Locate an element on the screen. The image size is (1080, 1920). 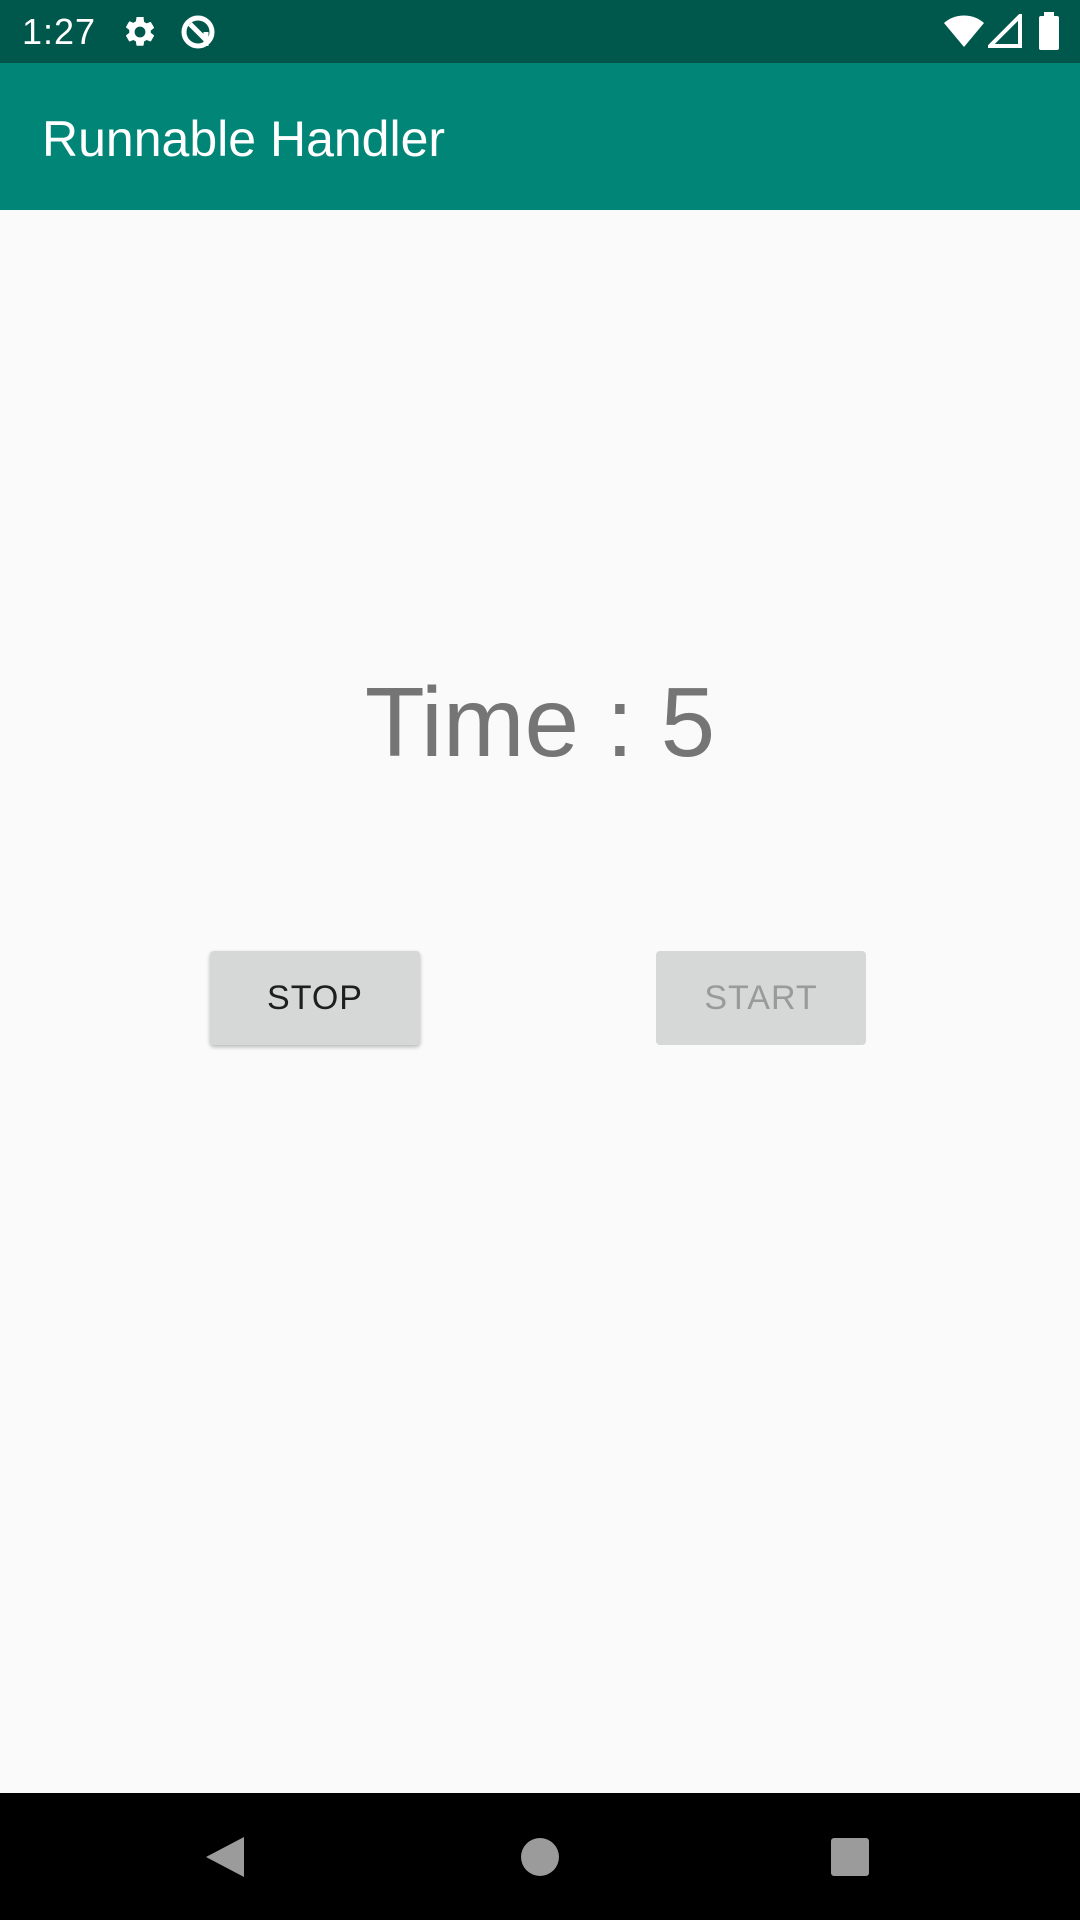
wifi-icon is located at coordinates (964, 33).